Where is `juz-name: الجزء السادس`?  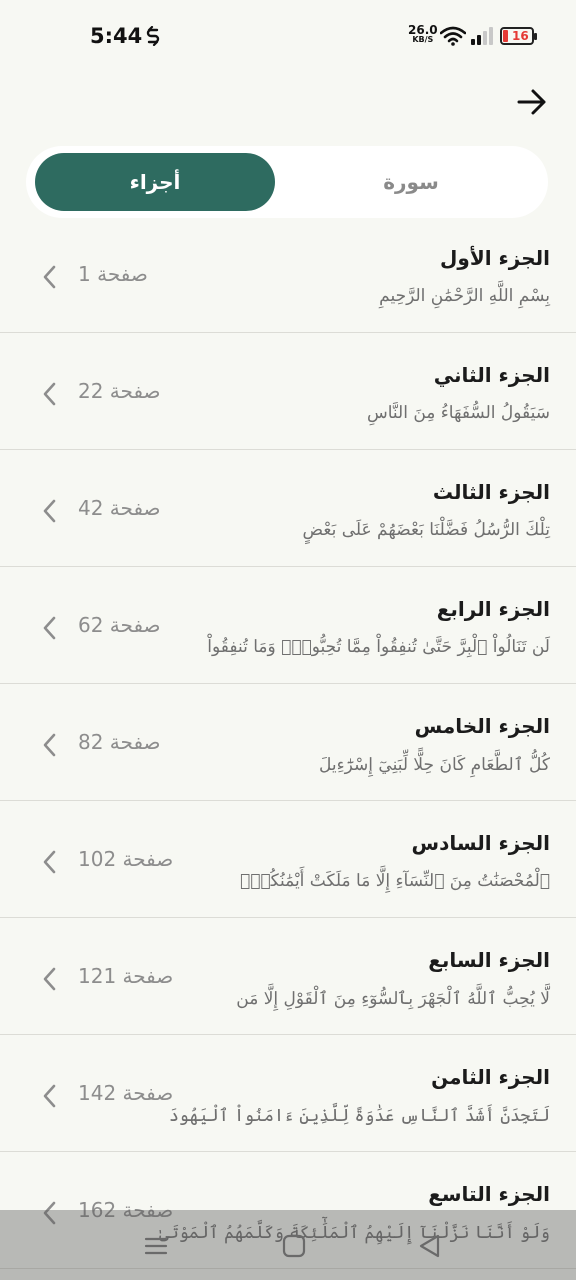 juz-name: الجزء السادس is located at coordinates (481, 843).